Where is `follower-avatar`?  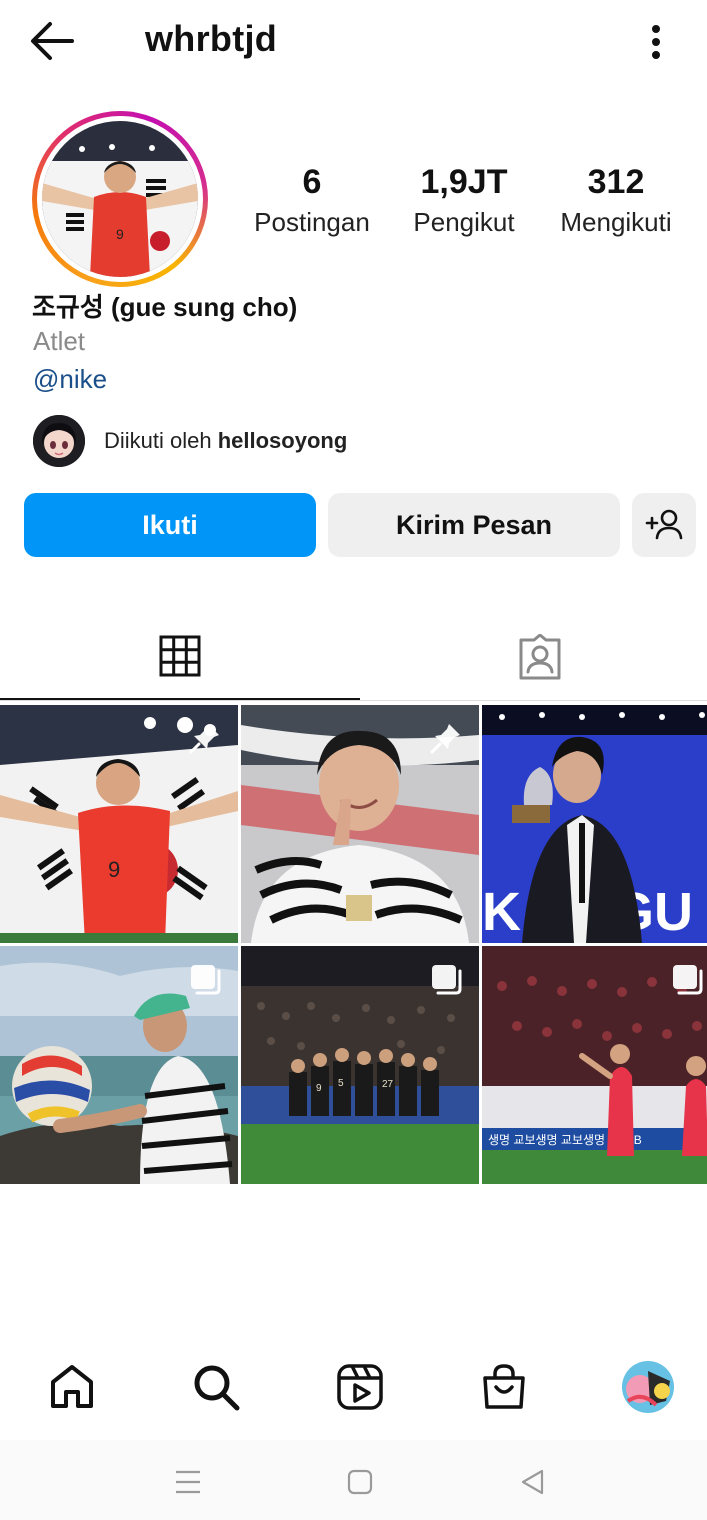
follower-avatar is located at coordinates (59, 441).